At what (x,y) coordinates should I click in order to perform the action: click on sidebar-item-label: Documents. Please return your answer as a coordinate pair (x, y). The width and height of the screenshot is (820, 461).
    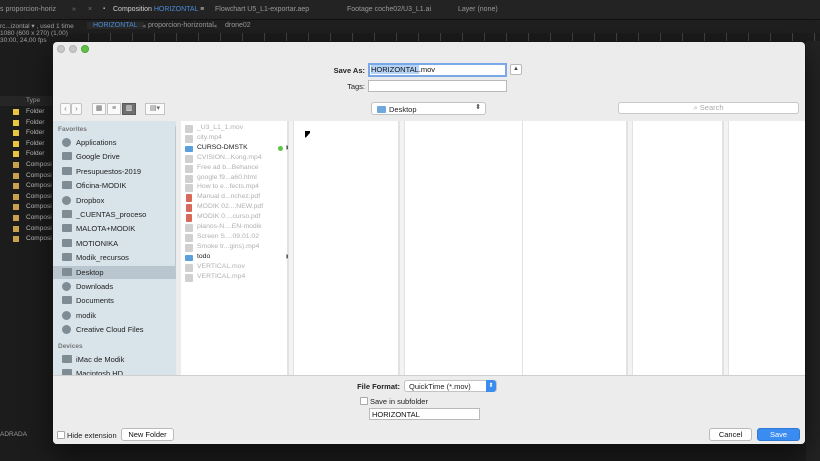
    Looking at the image, I should click on (95, 301).